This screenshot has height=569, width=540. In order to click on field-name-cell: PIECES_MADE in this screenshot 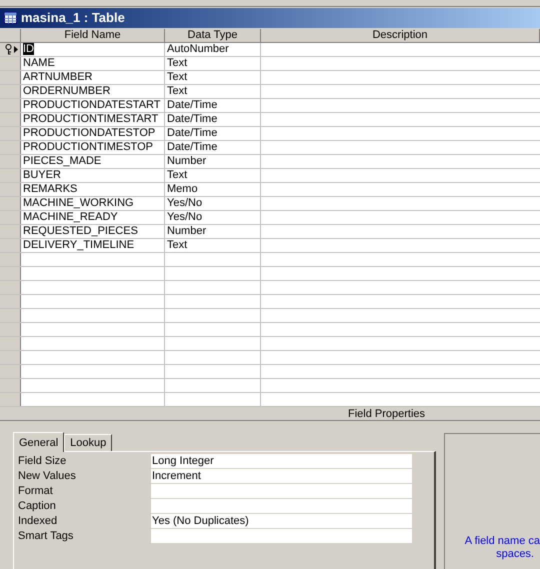, I will do `click(62, 161)`.